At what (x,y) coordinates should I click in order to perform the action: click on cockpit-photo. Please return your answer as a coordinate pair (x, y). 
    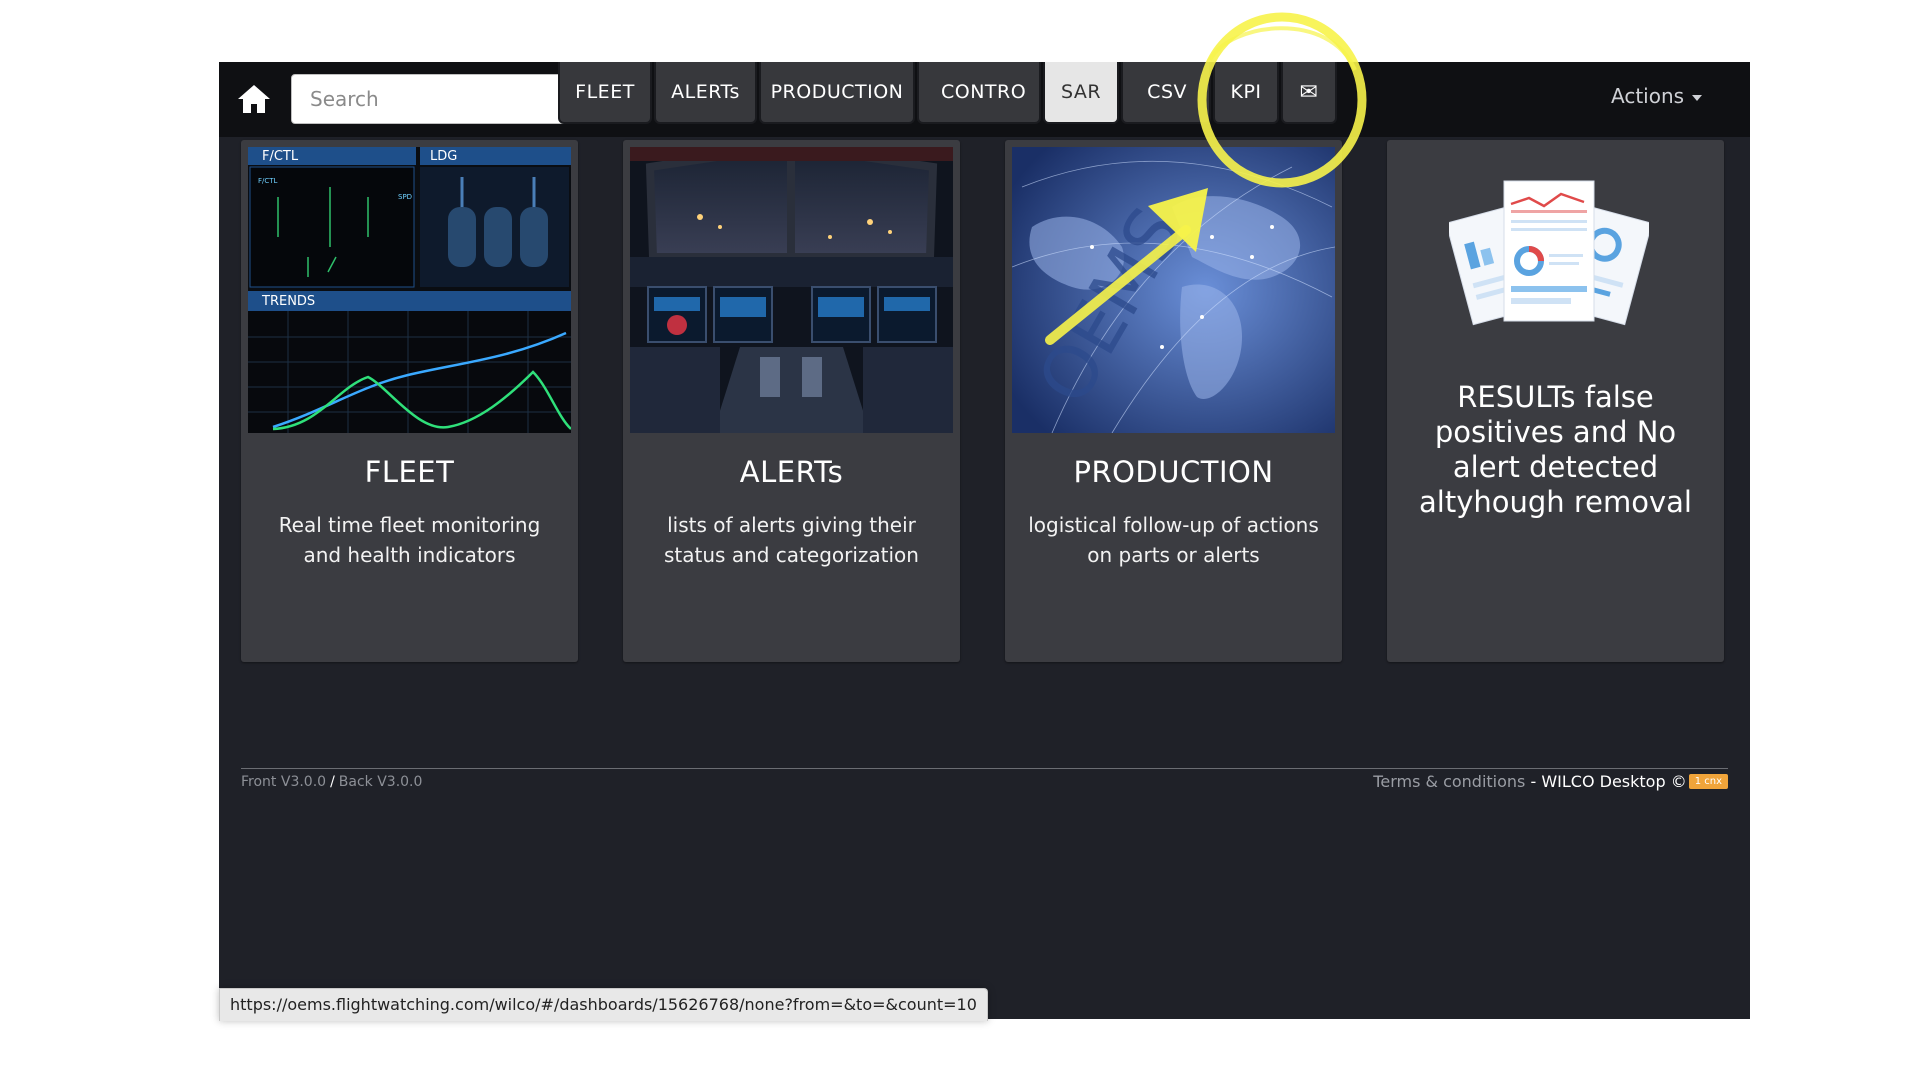
    Looking at the image, I should click on (791, 290).